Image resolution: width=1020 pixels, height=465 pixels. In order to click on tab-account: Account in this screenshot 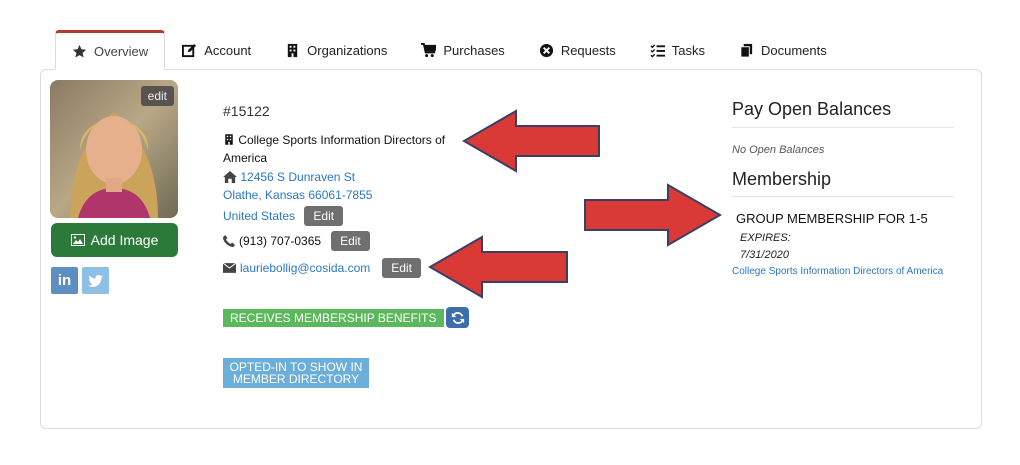, I will do `click(216, 50)`.